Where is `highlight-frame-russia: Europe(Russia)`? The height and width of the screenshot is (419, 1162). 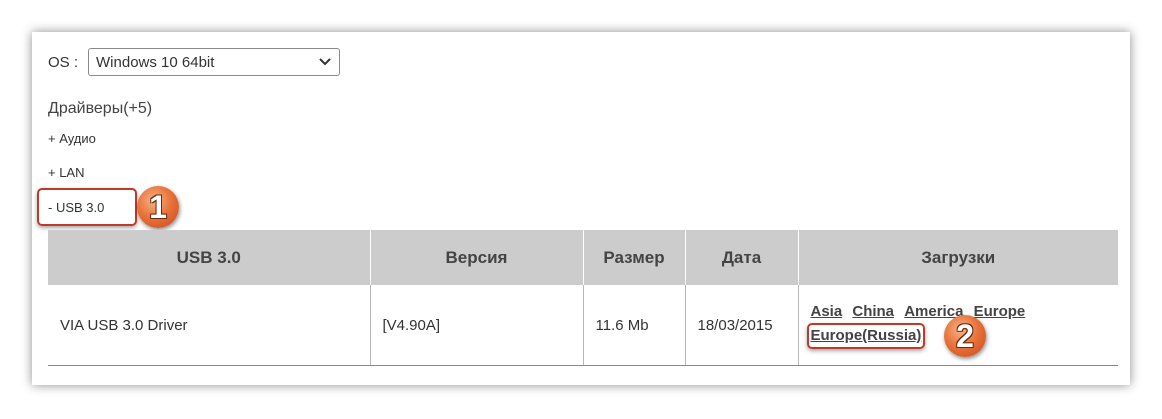
highlight-frame-russia: Europe(Russia) is located at coordinates (866, 336).